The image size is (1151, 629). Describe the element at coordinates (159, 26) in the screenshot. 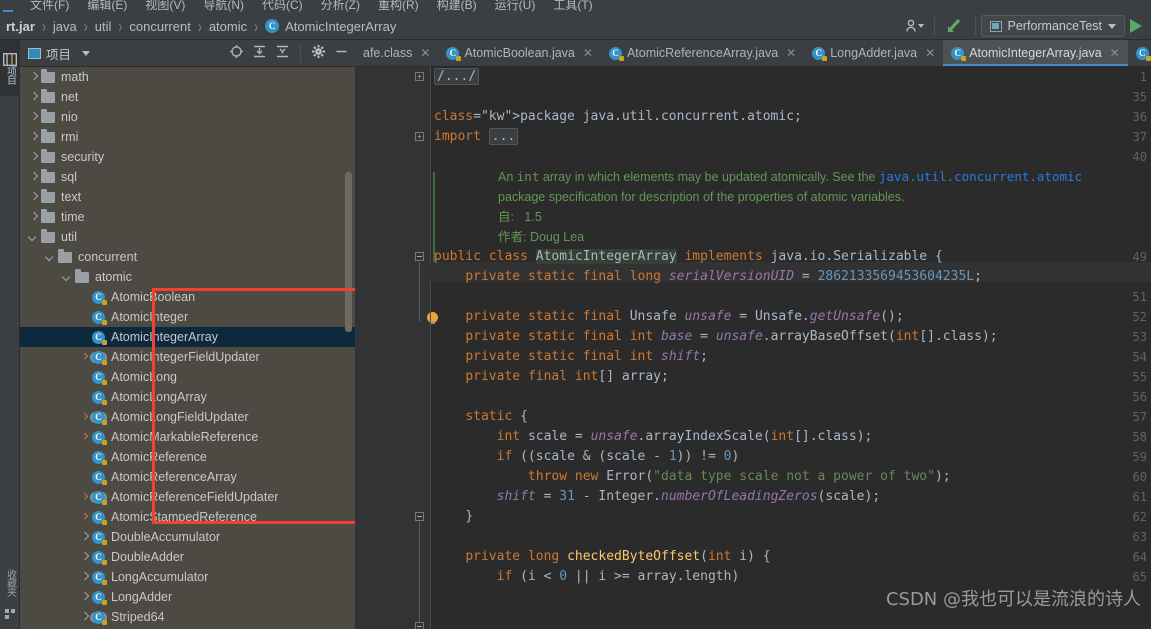

I see `breadcrumb-item-concurrent: concurrent` at that location.